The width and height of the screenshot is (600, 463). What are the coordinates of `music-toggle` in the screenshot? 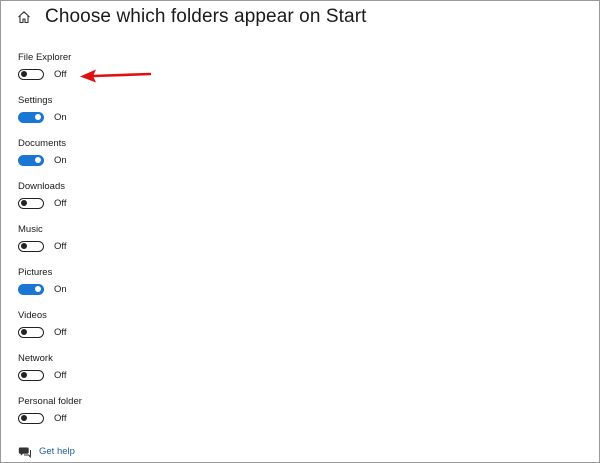 It's located at (31, 246).